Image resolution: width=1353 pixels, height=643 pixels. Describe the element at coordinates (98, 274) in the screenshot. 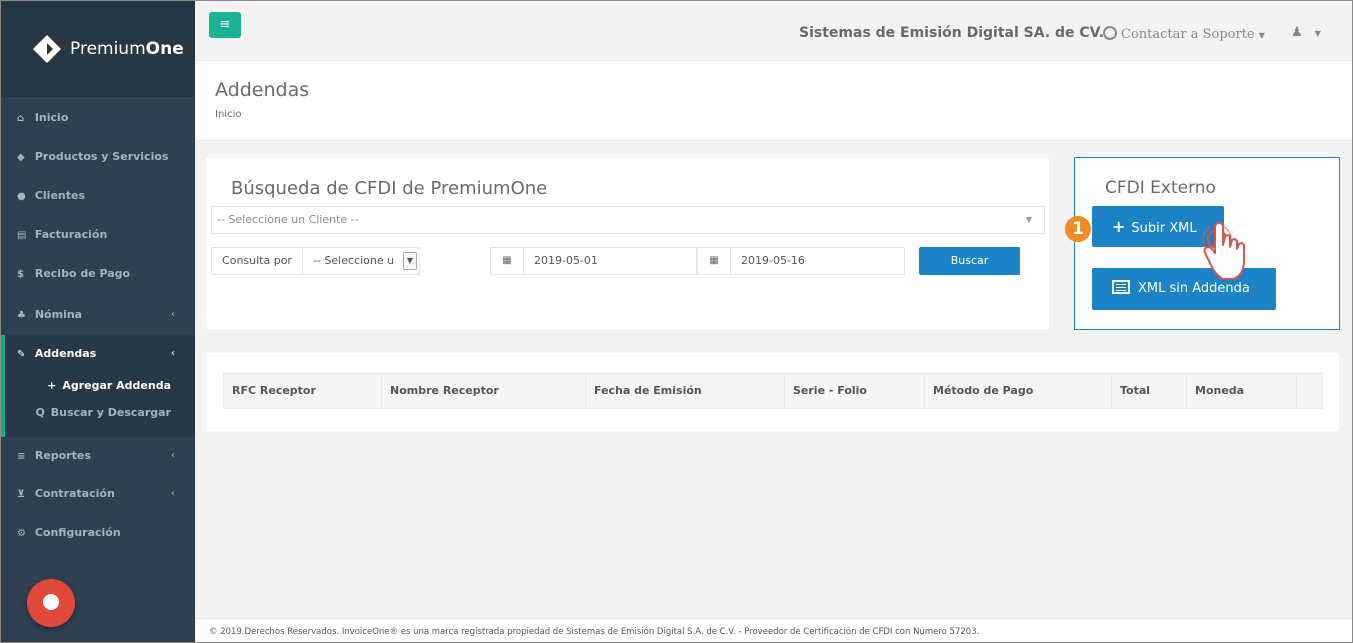

I see `sidebar-item-recibo-de-pago: $ Recibo de Pago` at that location.